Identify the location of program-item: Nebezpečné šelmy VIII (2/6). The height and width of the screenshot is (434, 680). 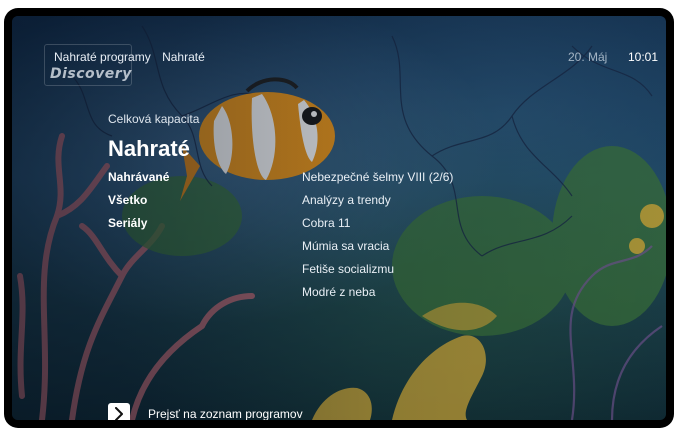
(377, 181).